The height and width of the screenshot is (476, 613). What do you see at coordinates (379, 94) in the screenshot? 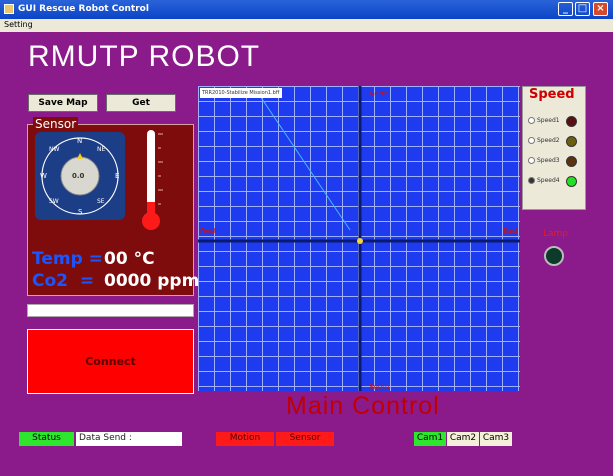
I see `north-label: North` at bounding box center [379, 94].